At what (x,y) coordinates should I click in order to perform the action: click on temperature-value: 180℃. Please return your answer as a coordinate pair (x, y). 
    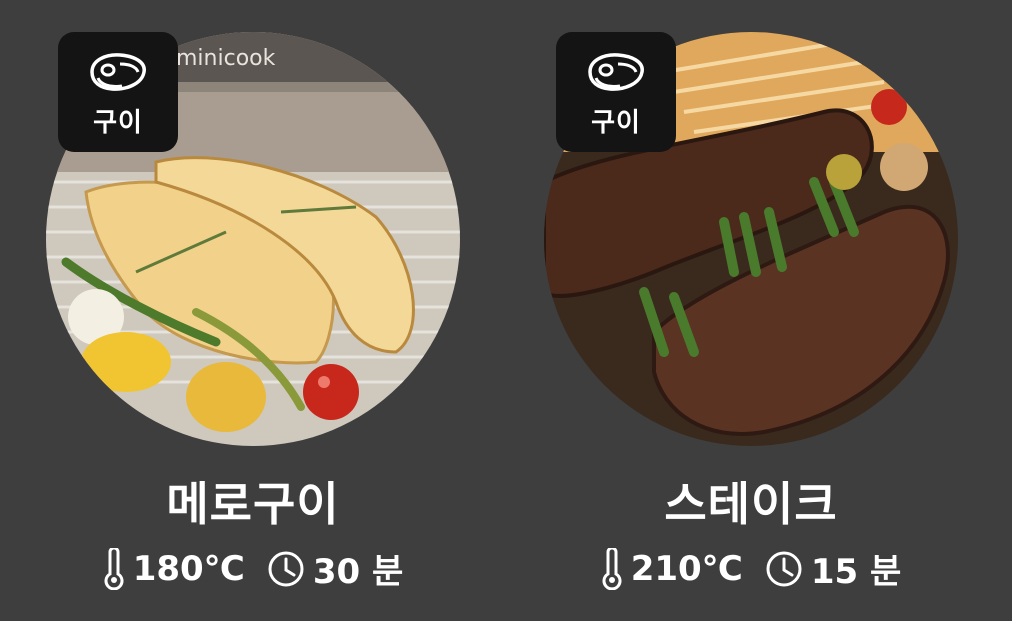
    Looking at the image, I should click on (188, 568).